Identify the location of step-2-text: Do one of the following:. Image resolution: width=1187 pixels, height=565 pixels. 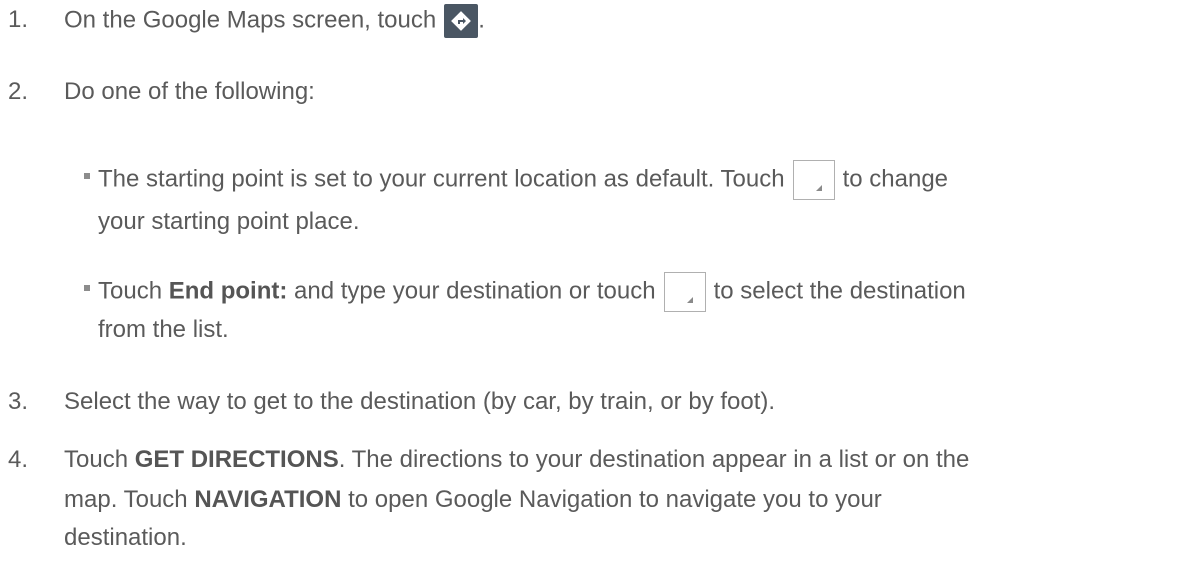
(189, 91).